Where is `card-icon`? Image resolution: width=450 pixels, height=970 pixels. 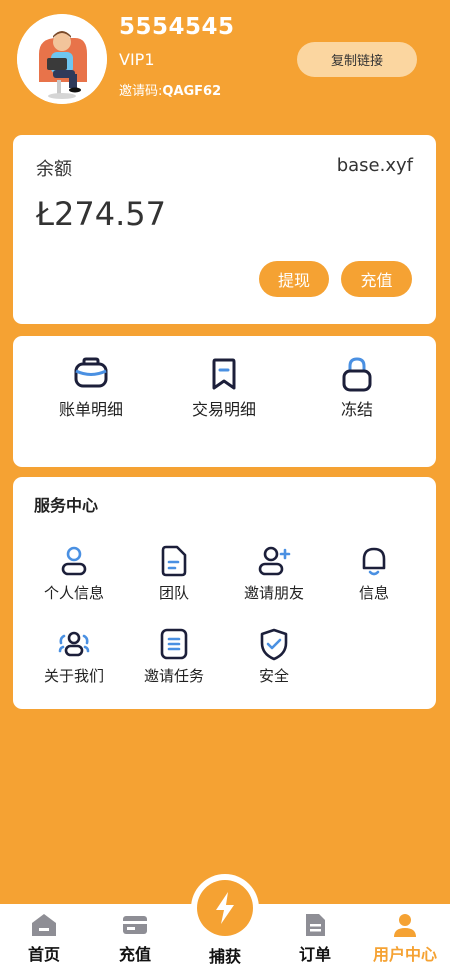 card-icon is located at coordinates (135, 925).